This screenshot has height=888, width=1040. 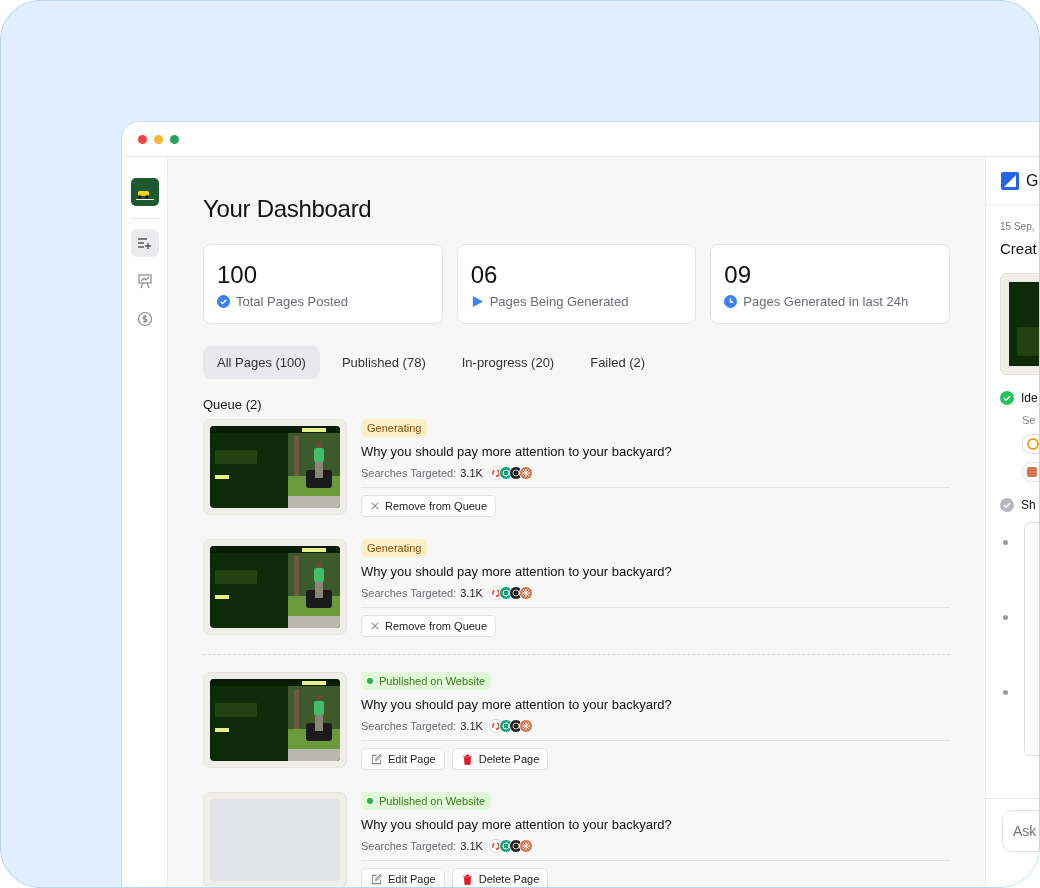 What do you see at coordinates (618, 362) in the screenshot?
I see `filter-tab: Failed (2)` at bounding box center [618, 362].